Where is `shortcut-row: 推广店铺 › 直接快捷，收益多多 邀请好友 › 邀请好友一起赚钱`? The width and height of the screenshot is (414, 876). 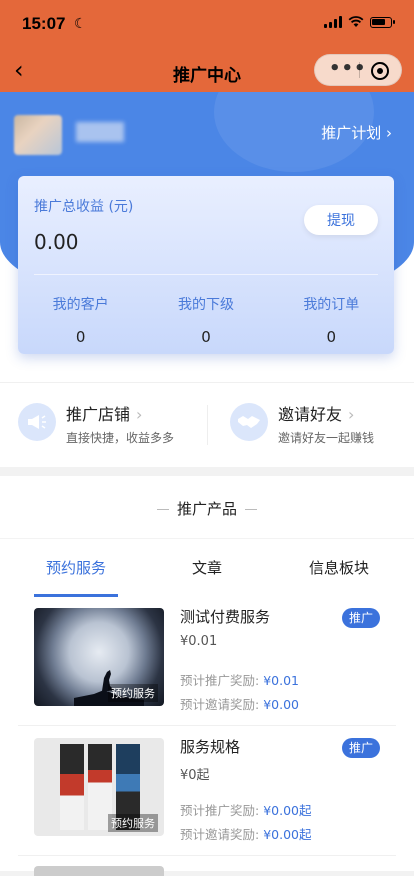 shortcut-row: 推广店铺 › 直接快捷，收益多多 邀请好友 › 邀请好友一起赚钱 is located at coordinates (207, 424).